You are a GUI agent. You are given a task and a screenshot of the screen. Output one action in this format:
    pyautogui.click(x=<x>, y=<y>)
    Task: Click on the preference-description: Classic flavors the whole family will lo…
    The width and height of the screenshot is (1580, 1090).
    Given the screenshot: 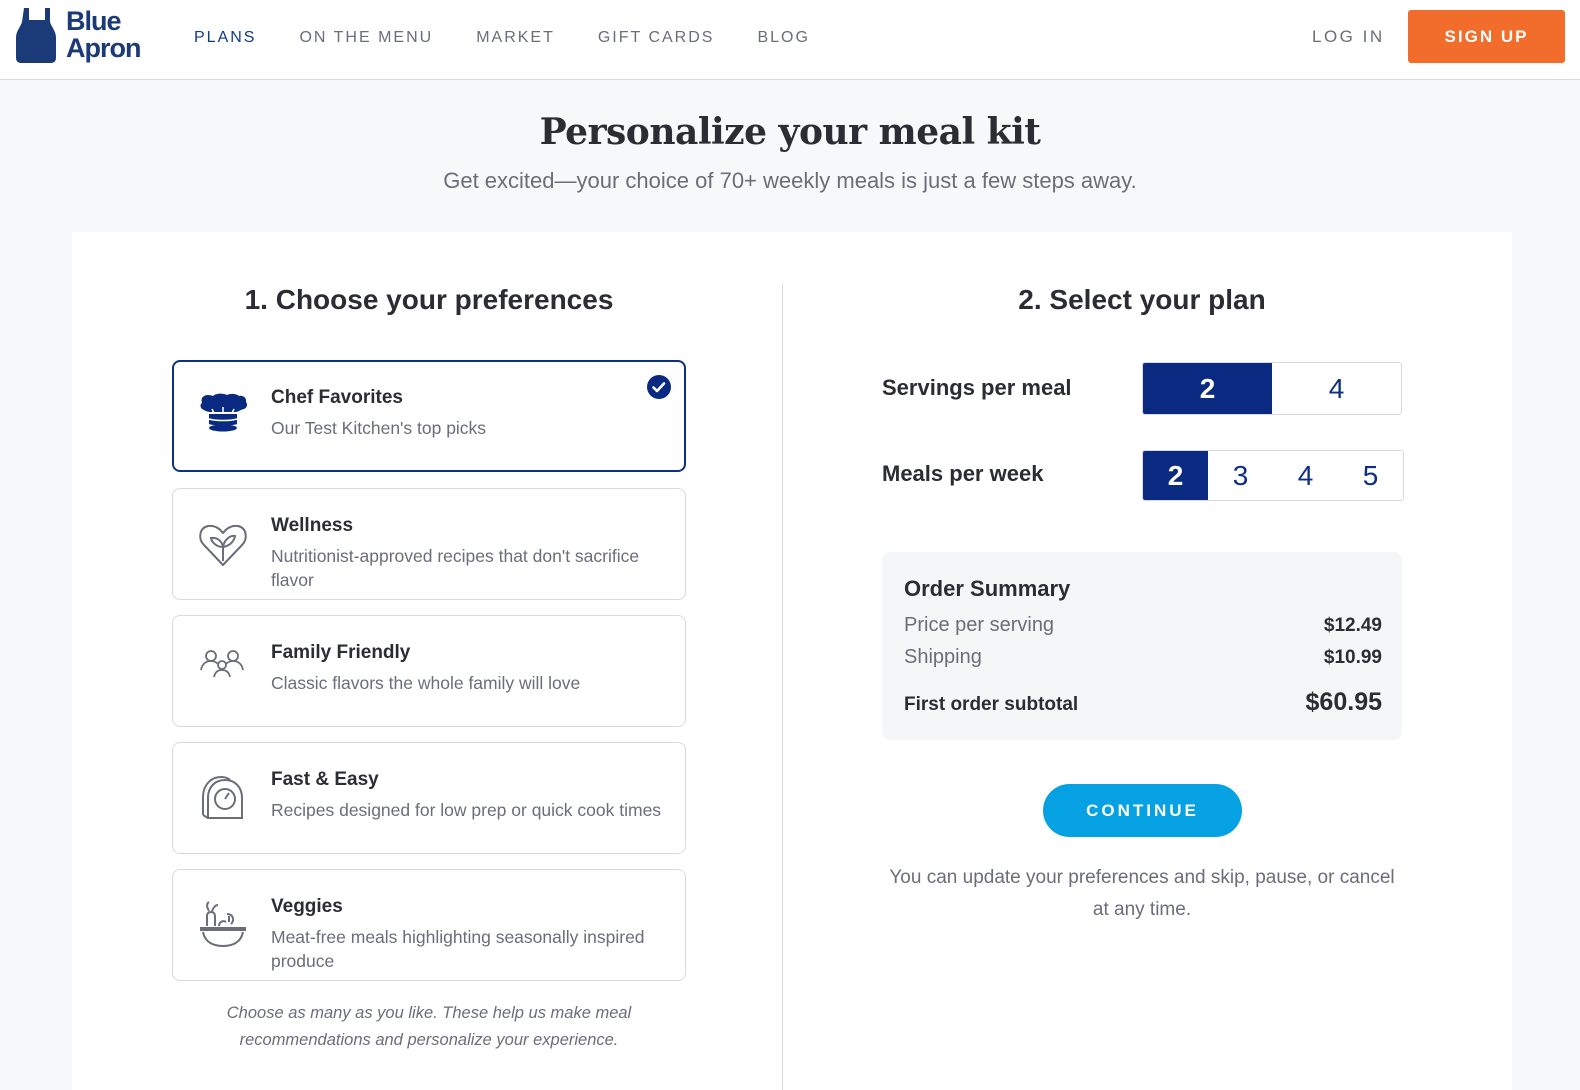 What is the action you would take?
    pyautogui.click(x=426, y=683)
    